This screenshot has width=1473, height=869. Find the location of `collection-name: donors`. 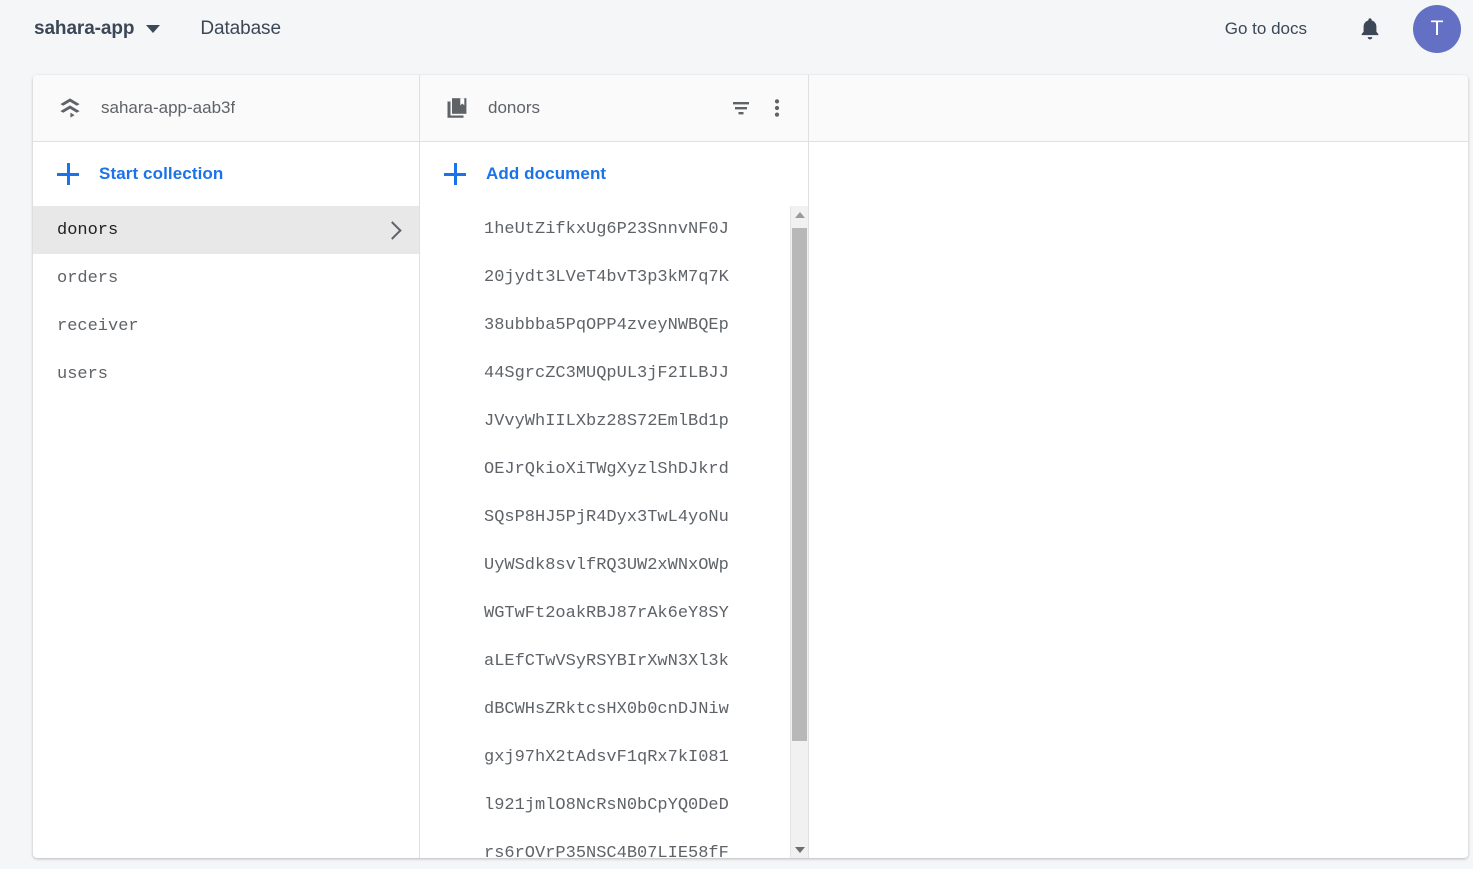

collection-name: donors is located at coordinates (88, 230).